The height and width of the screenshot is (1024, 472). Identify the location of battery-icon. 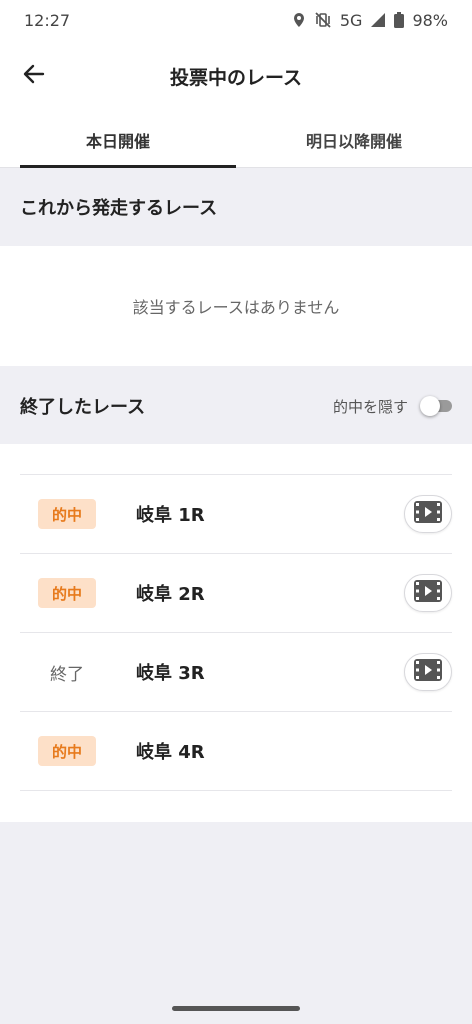
(399, 20).